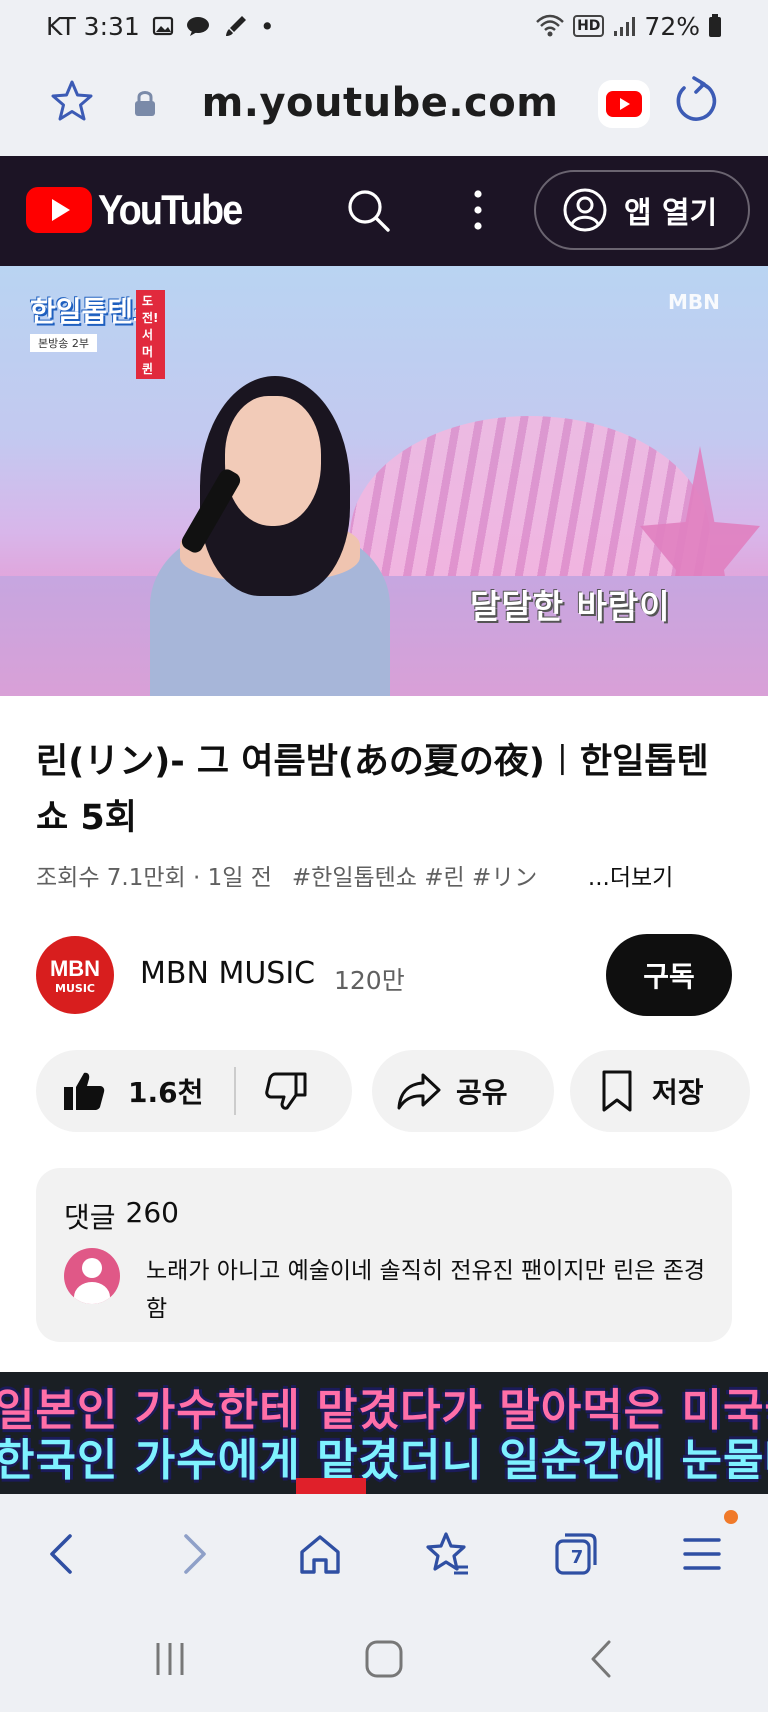 The image size is (768, 1712). What do you see at coordinates (671, 213) in the screenshot?
I see `open-app-label: 앱 열기` at bounding box center [671, 213].